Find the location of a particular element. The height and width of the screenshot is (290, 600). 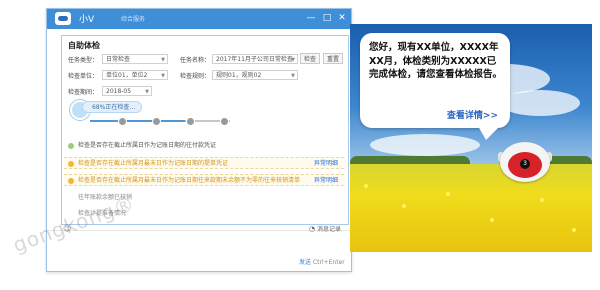

robot-icon: 3 is located at coordinates (526, 162).